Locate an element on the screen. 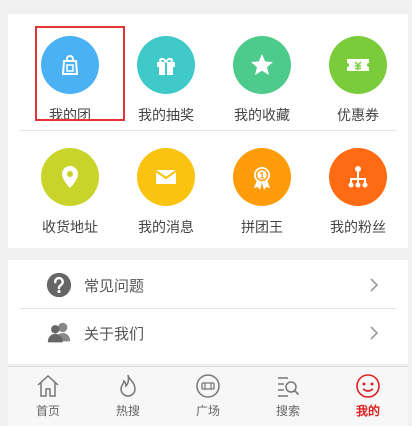  tab-label: 搜索 is located at coordinates (287, 411).